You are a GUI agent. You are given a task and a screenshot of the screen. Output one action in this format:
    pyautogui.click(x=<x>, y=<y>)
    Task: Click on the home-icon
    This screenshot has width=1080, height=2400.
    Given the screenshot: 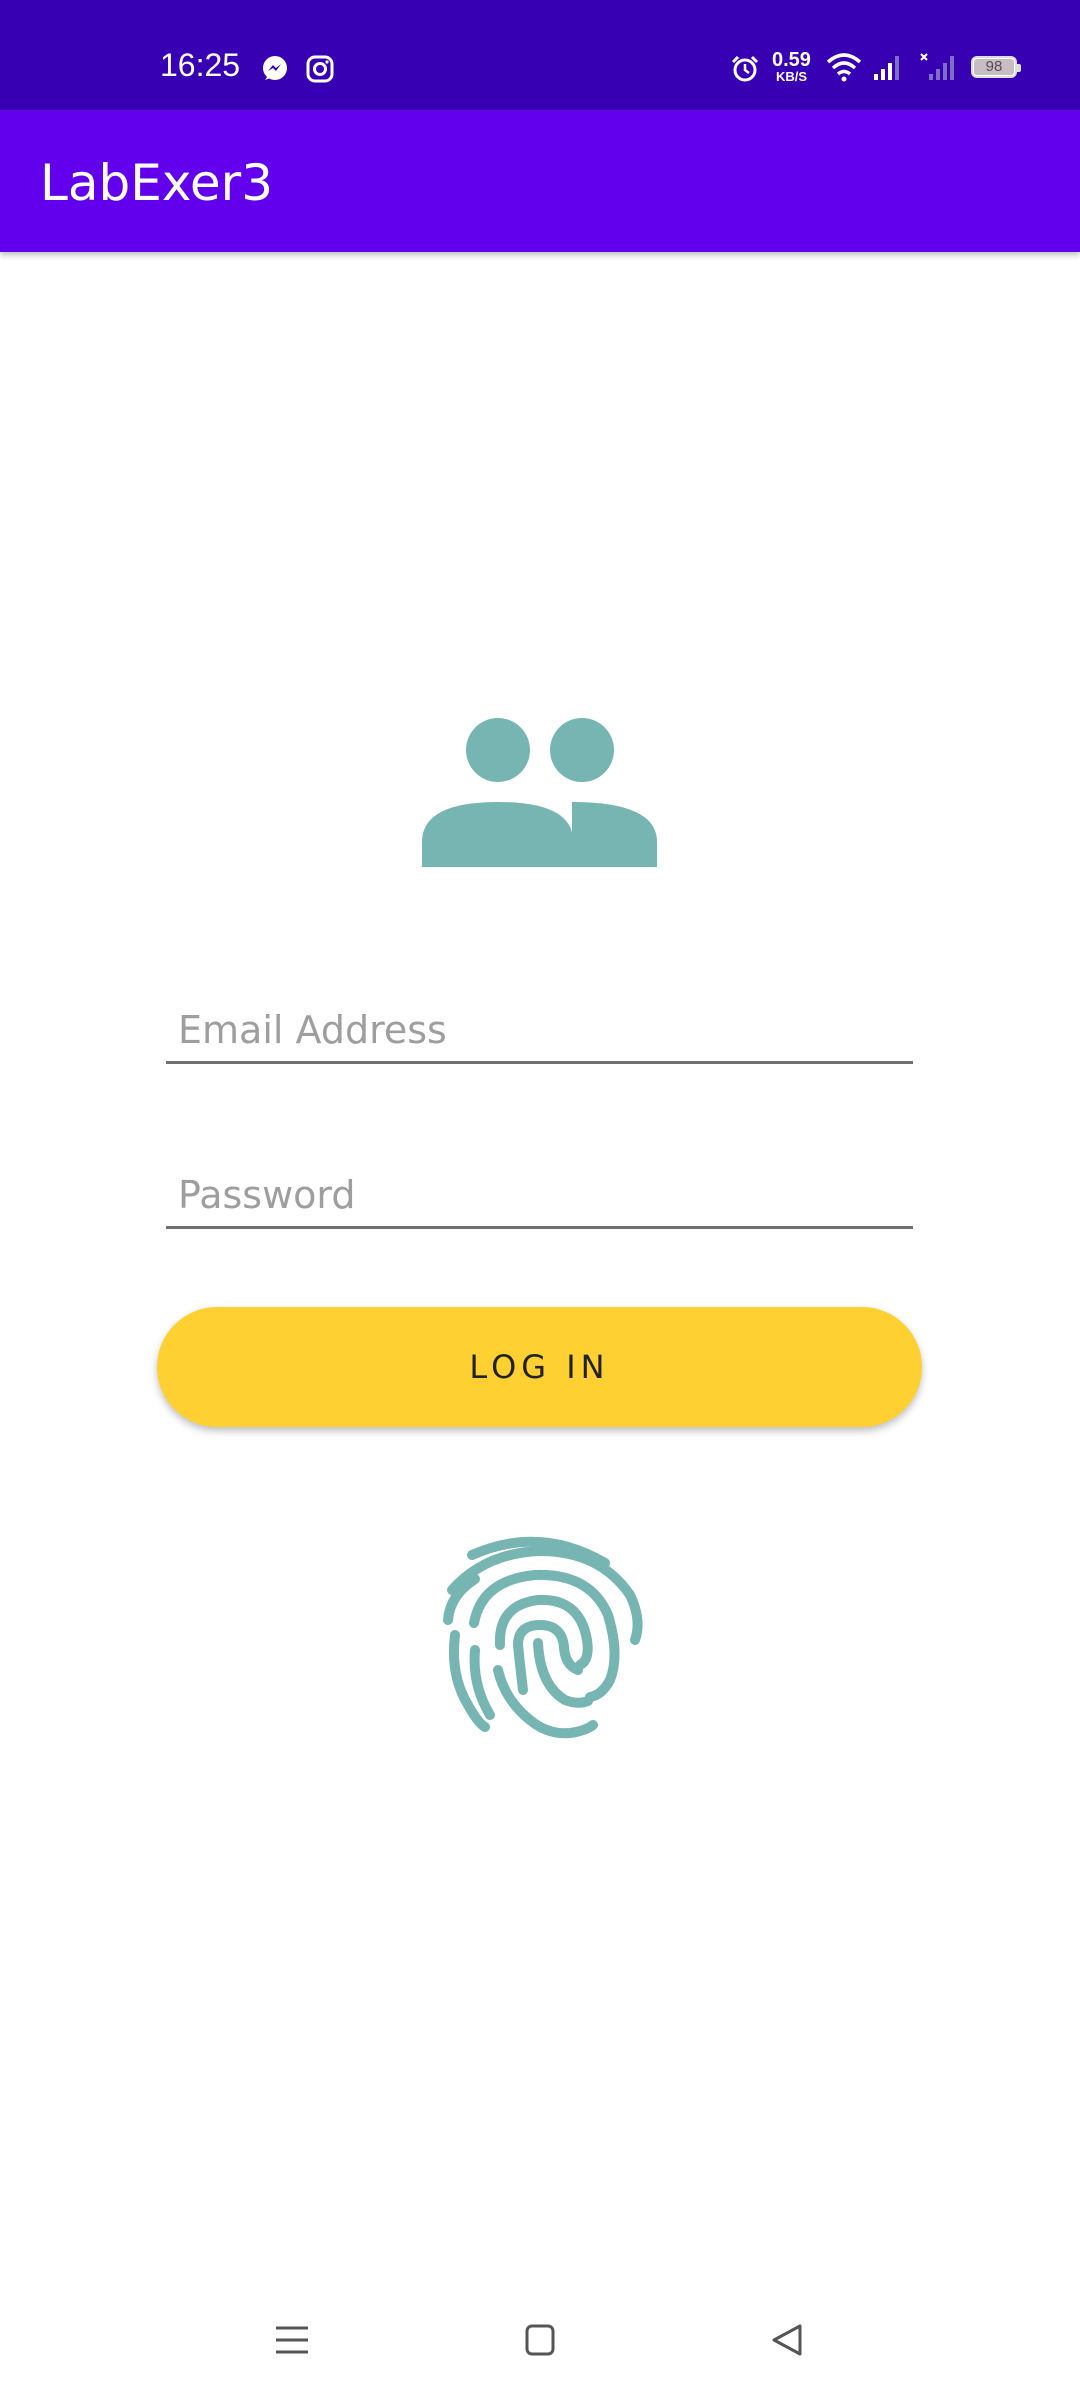 What is the action you would take?
    pyautogui.click(x=540, y=2340)
    